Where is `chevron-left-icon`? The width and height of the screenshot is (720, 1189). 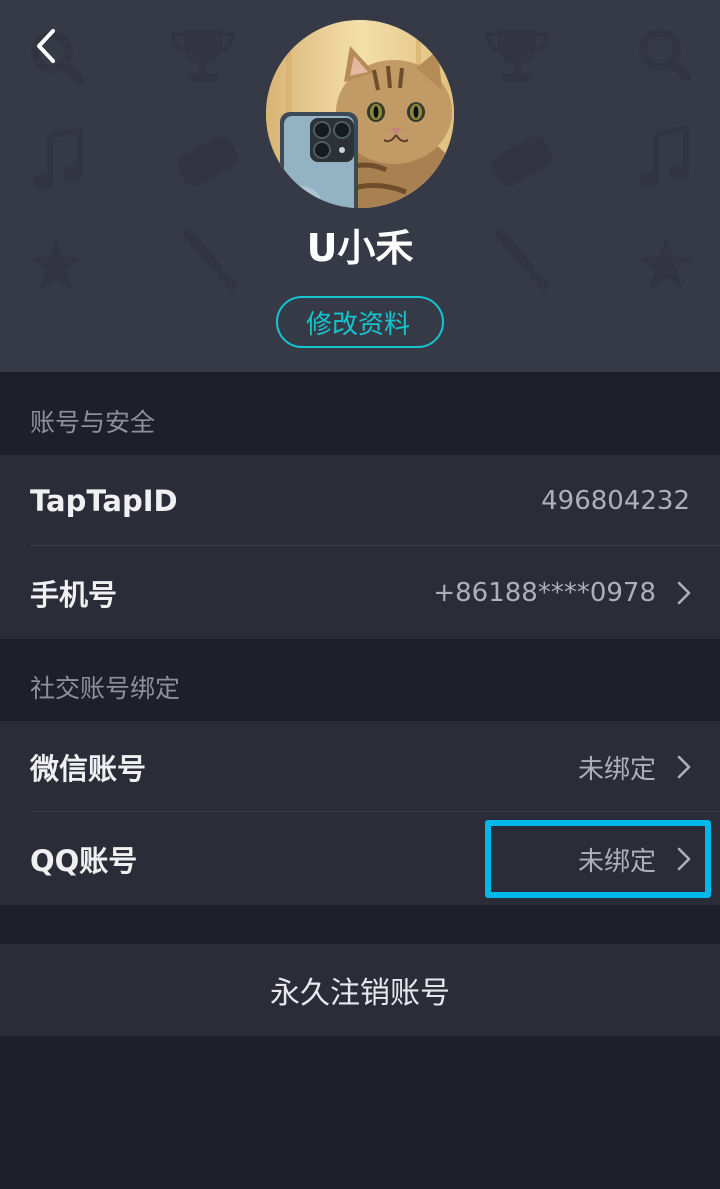
chevron-left-icon is located at coordinates (46, 46).